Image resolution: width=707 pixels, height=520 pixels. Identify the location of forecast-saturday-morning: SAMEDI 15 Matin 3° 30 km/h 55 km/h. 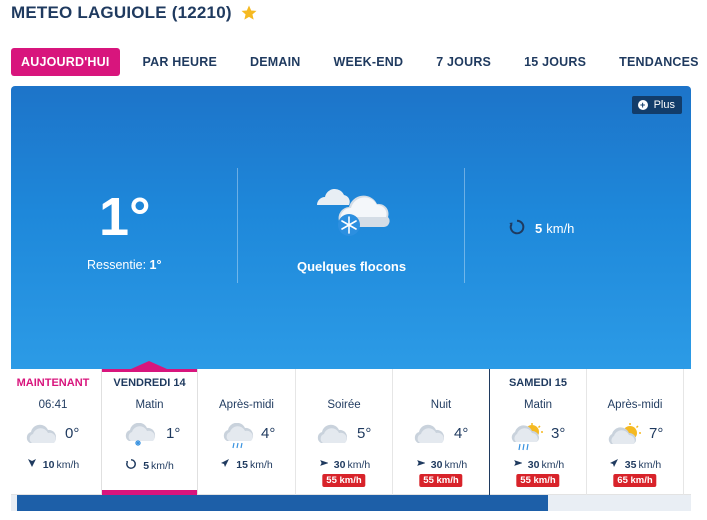
(538, 432).